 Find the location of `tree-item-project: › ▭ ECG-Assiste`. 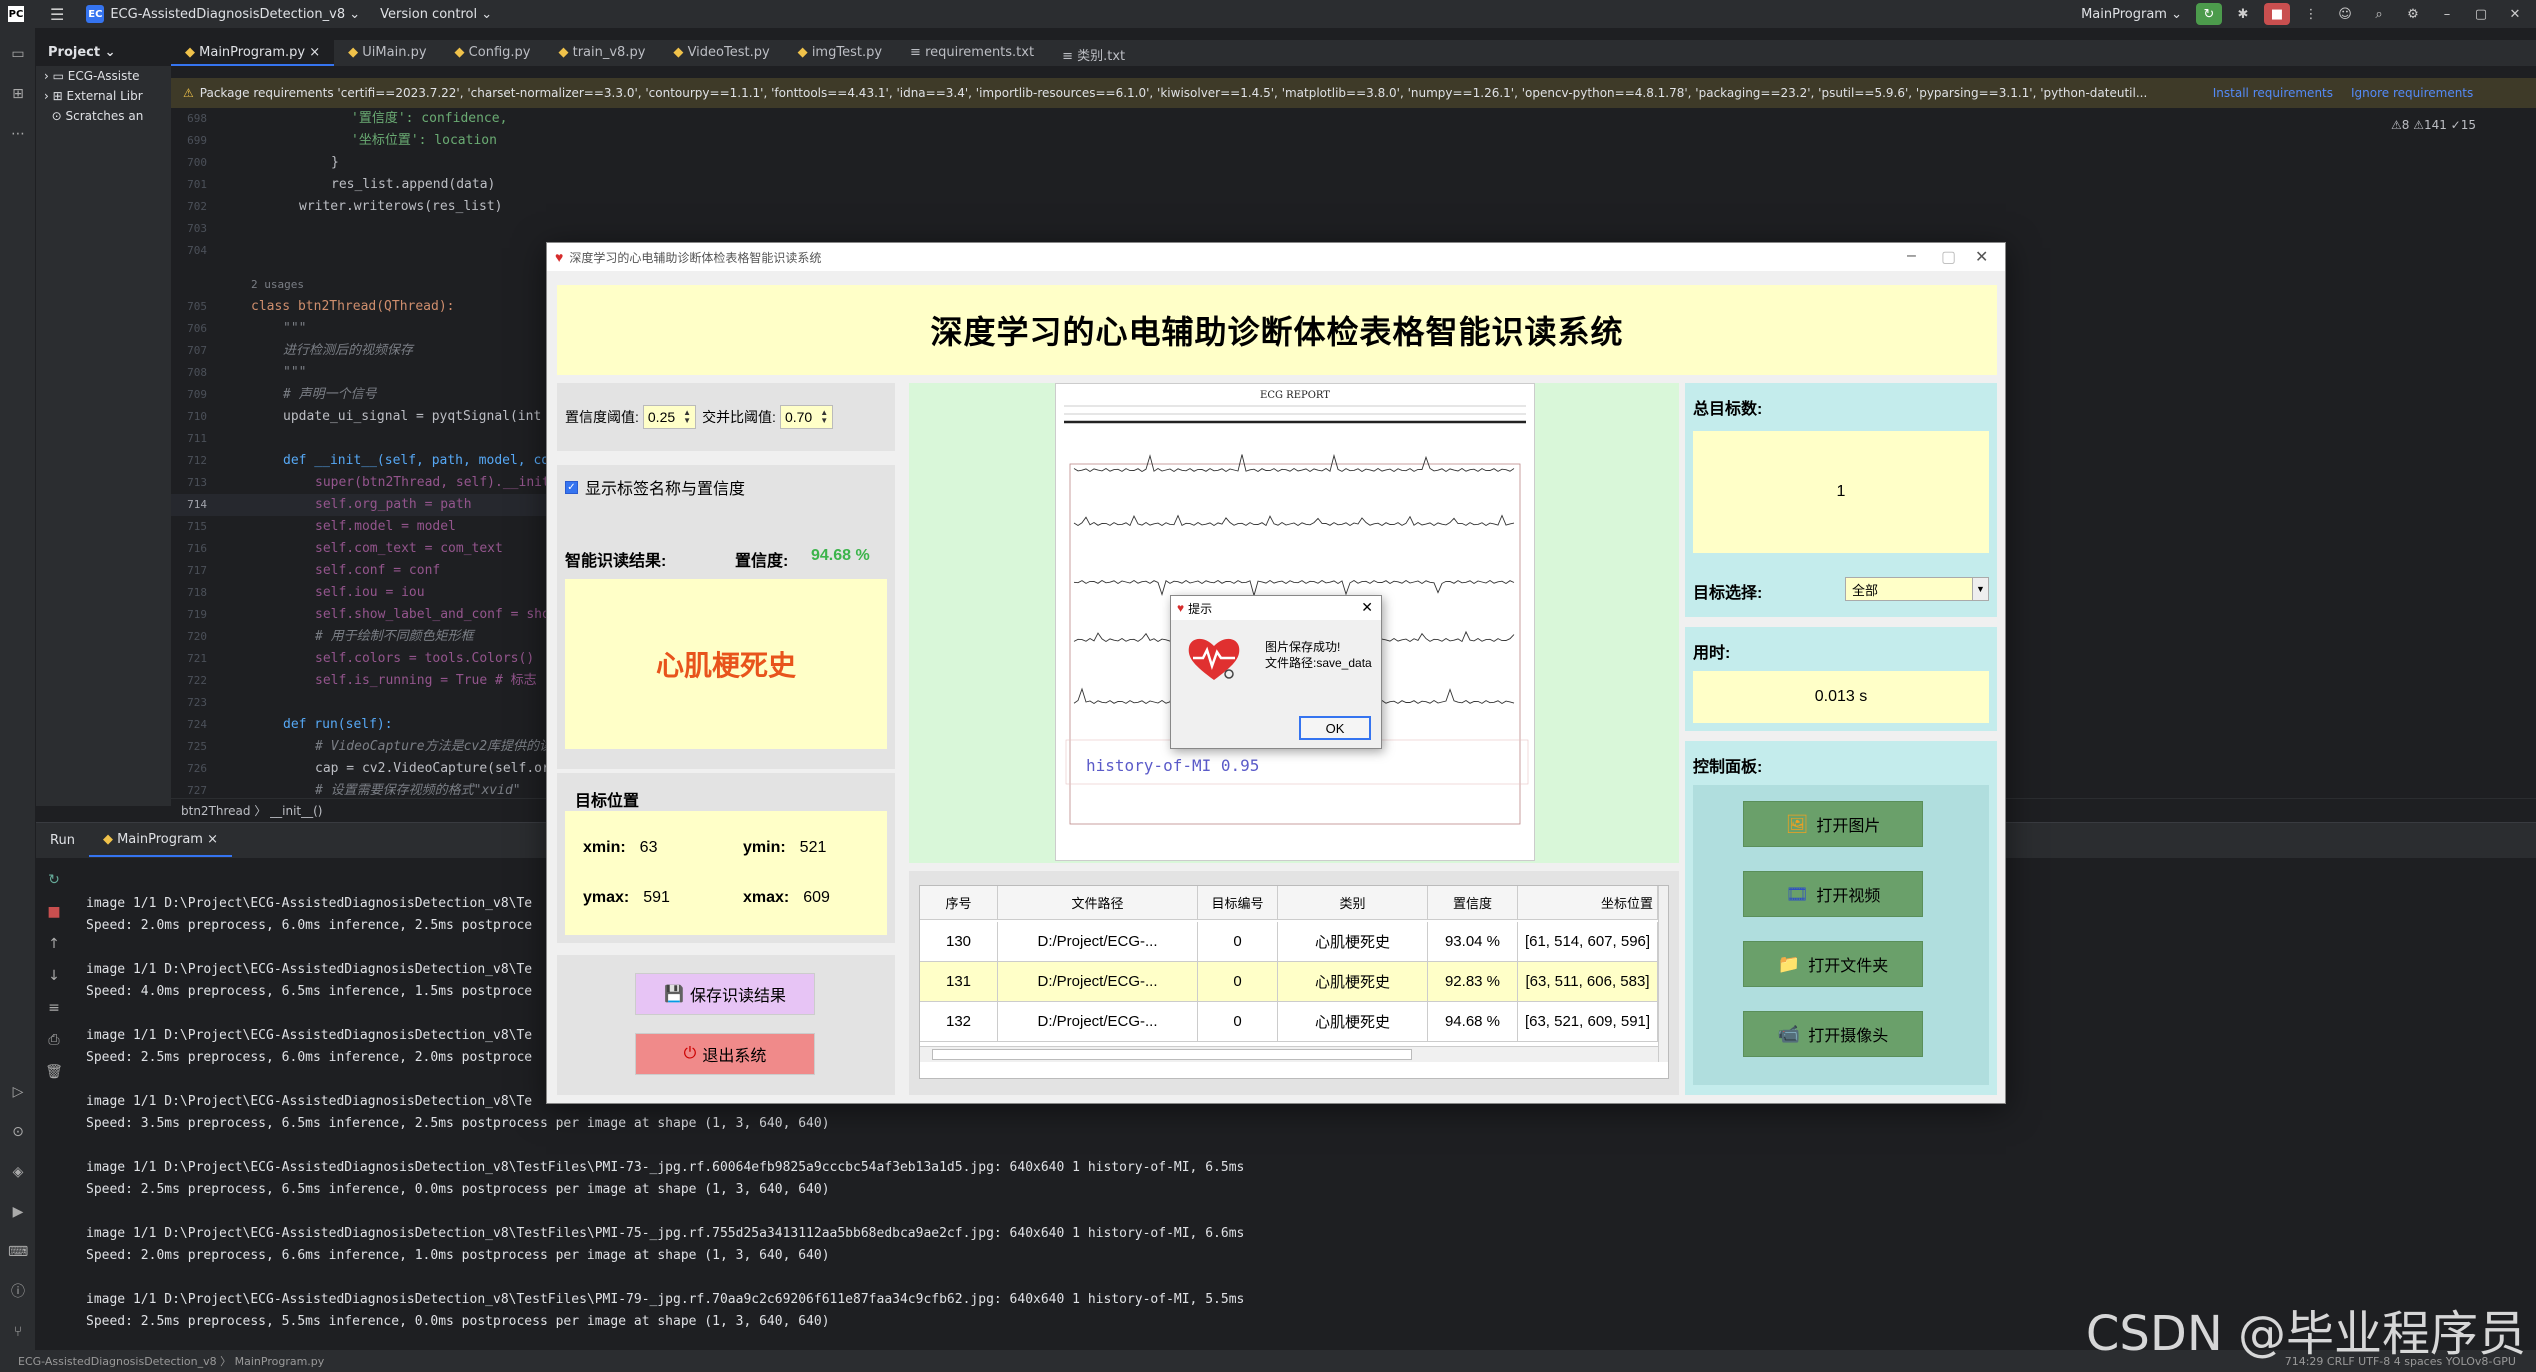

tree-item-project: › ▭ ECG-Assiste is located at coordinates (103, 76).